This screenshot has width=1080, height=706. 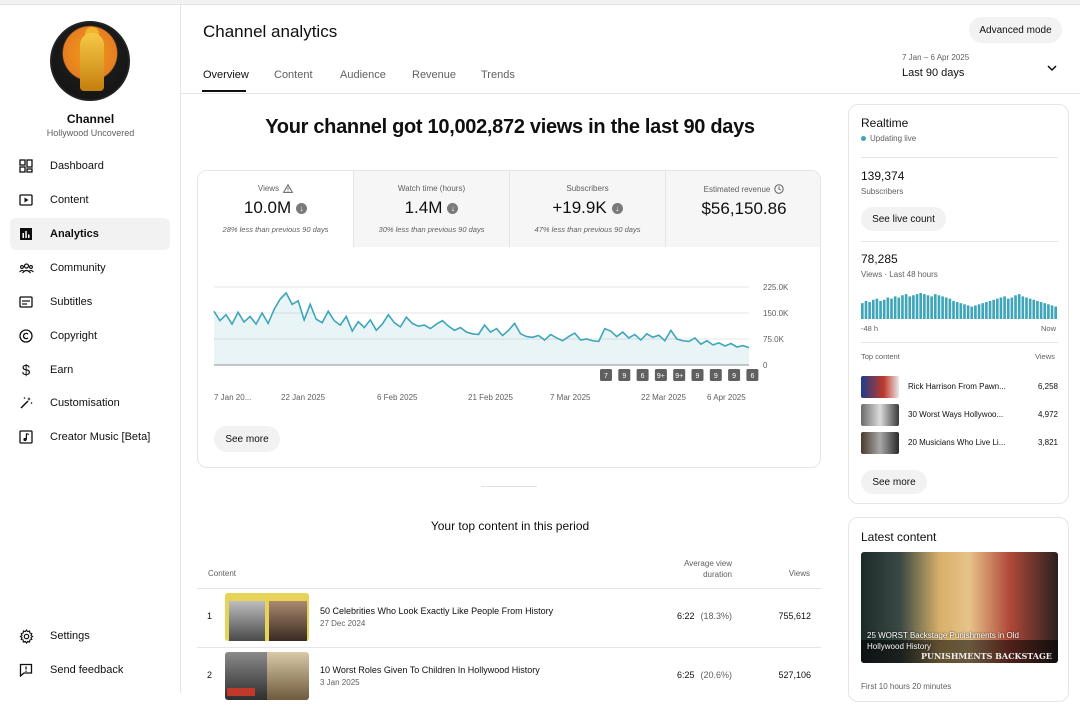 What do you see at coordinates (90, 437) in the screenshot?
I see `sidebar-item-creator-music: Creator Music [Beta]` at bounding box center [90, 437].